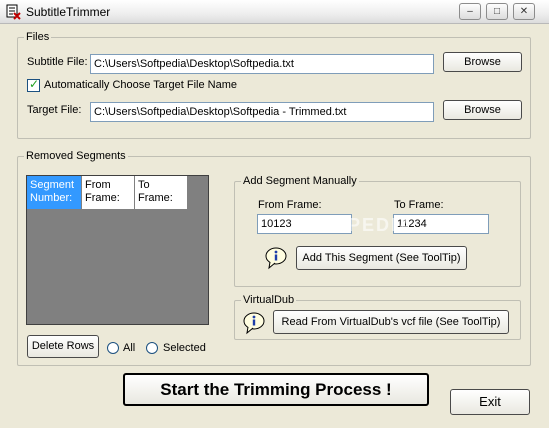 The width and height of the screenshot is (549, 428). I want to click on radio-selected, so click(152, 348).